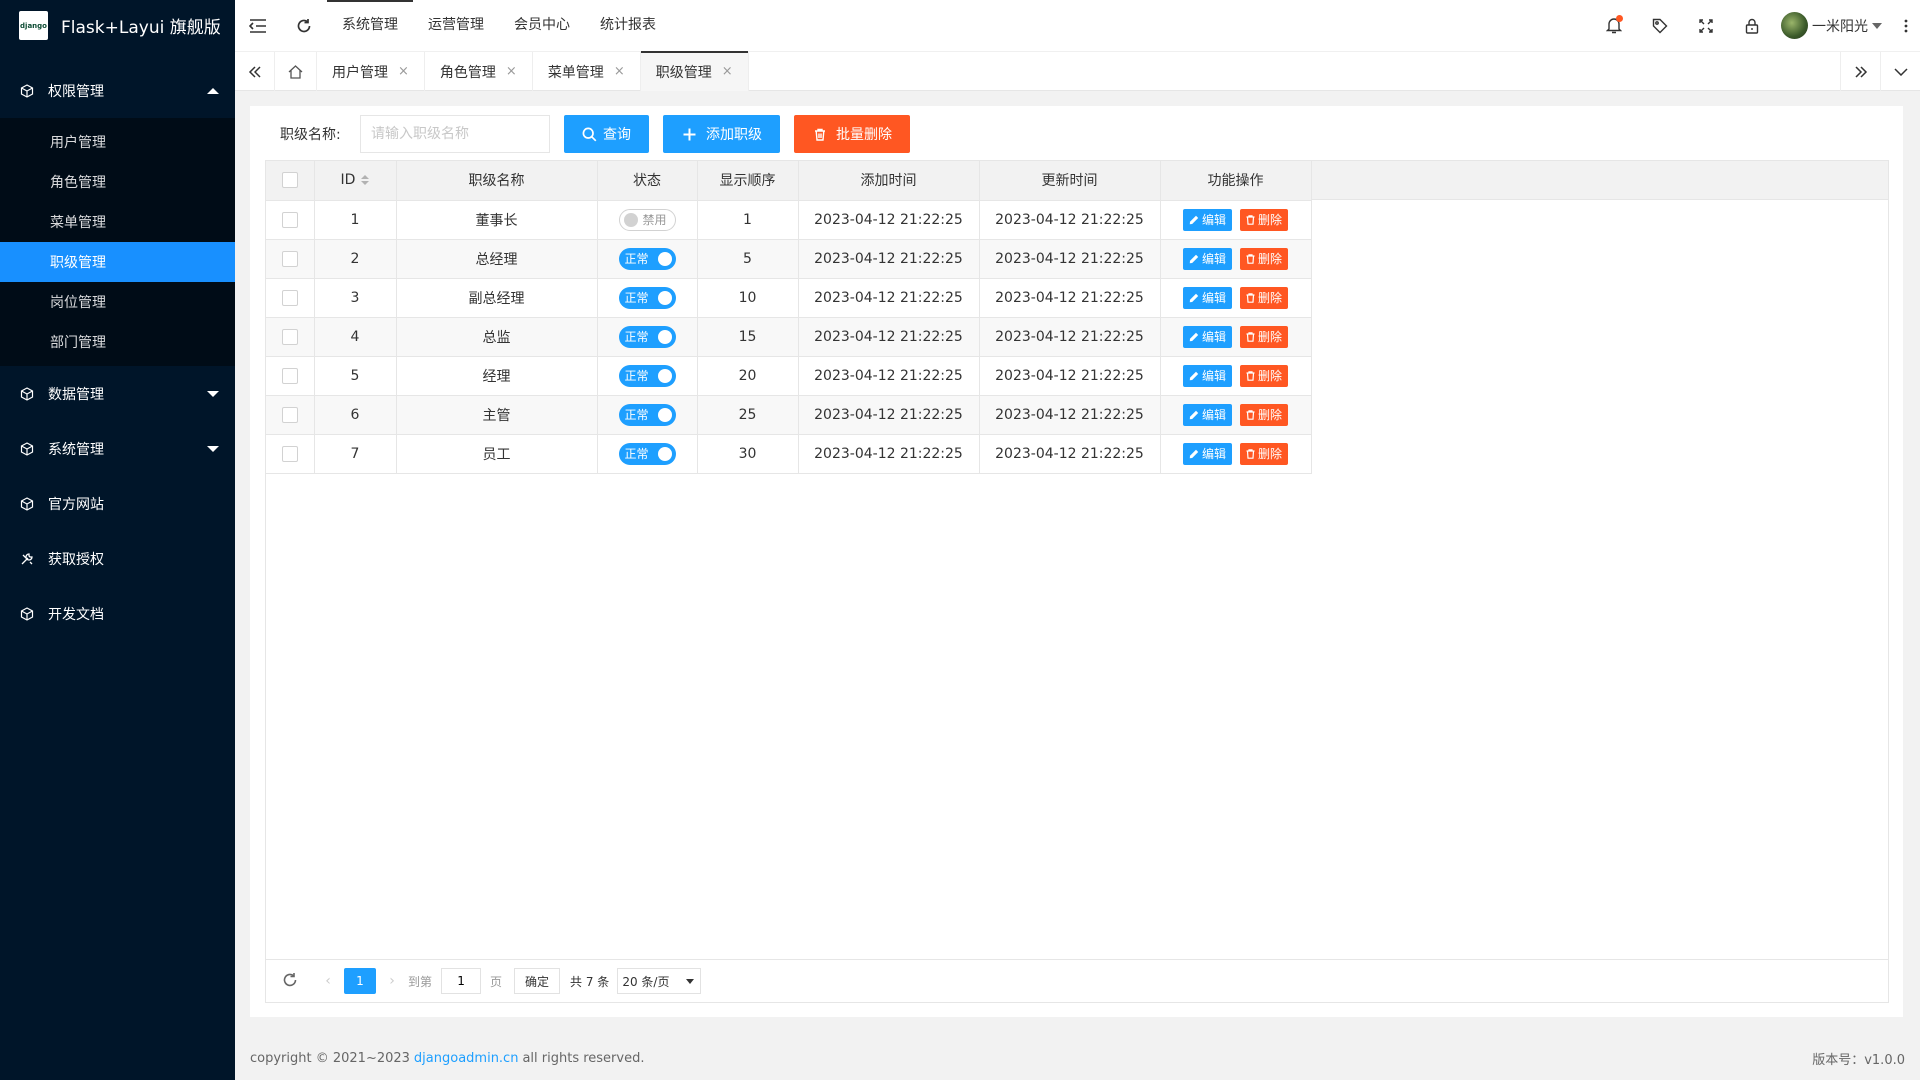  Describe the element at coordinates (1070, 181) in the screenshot. I see `col-updated: 更新时间` at that location.